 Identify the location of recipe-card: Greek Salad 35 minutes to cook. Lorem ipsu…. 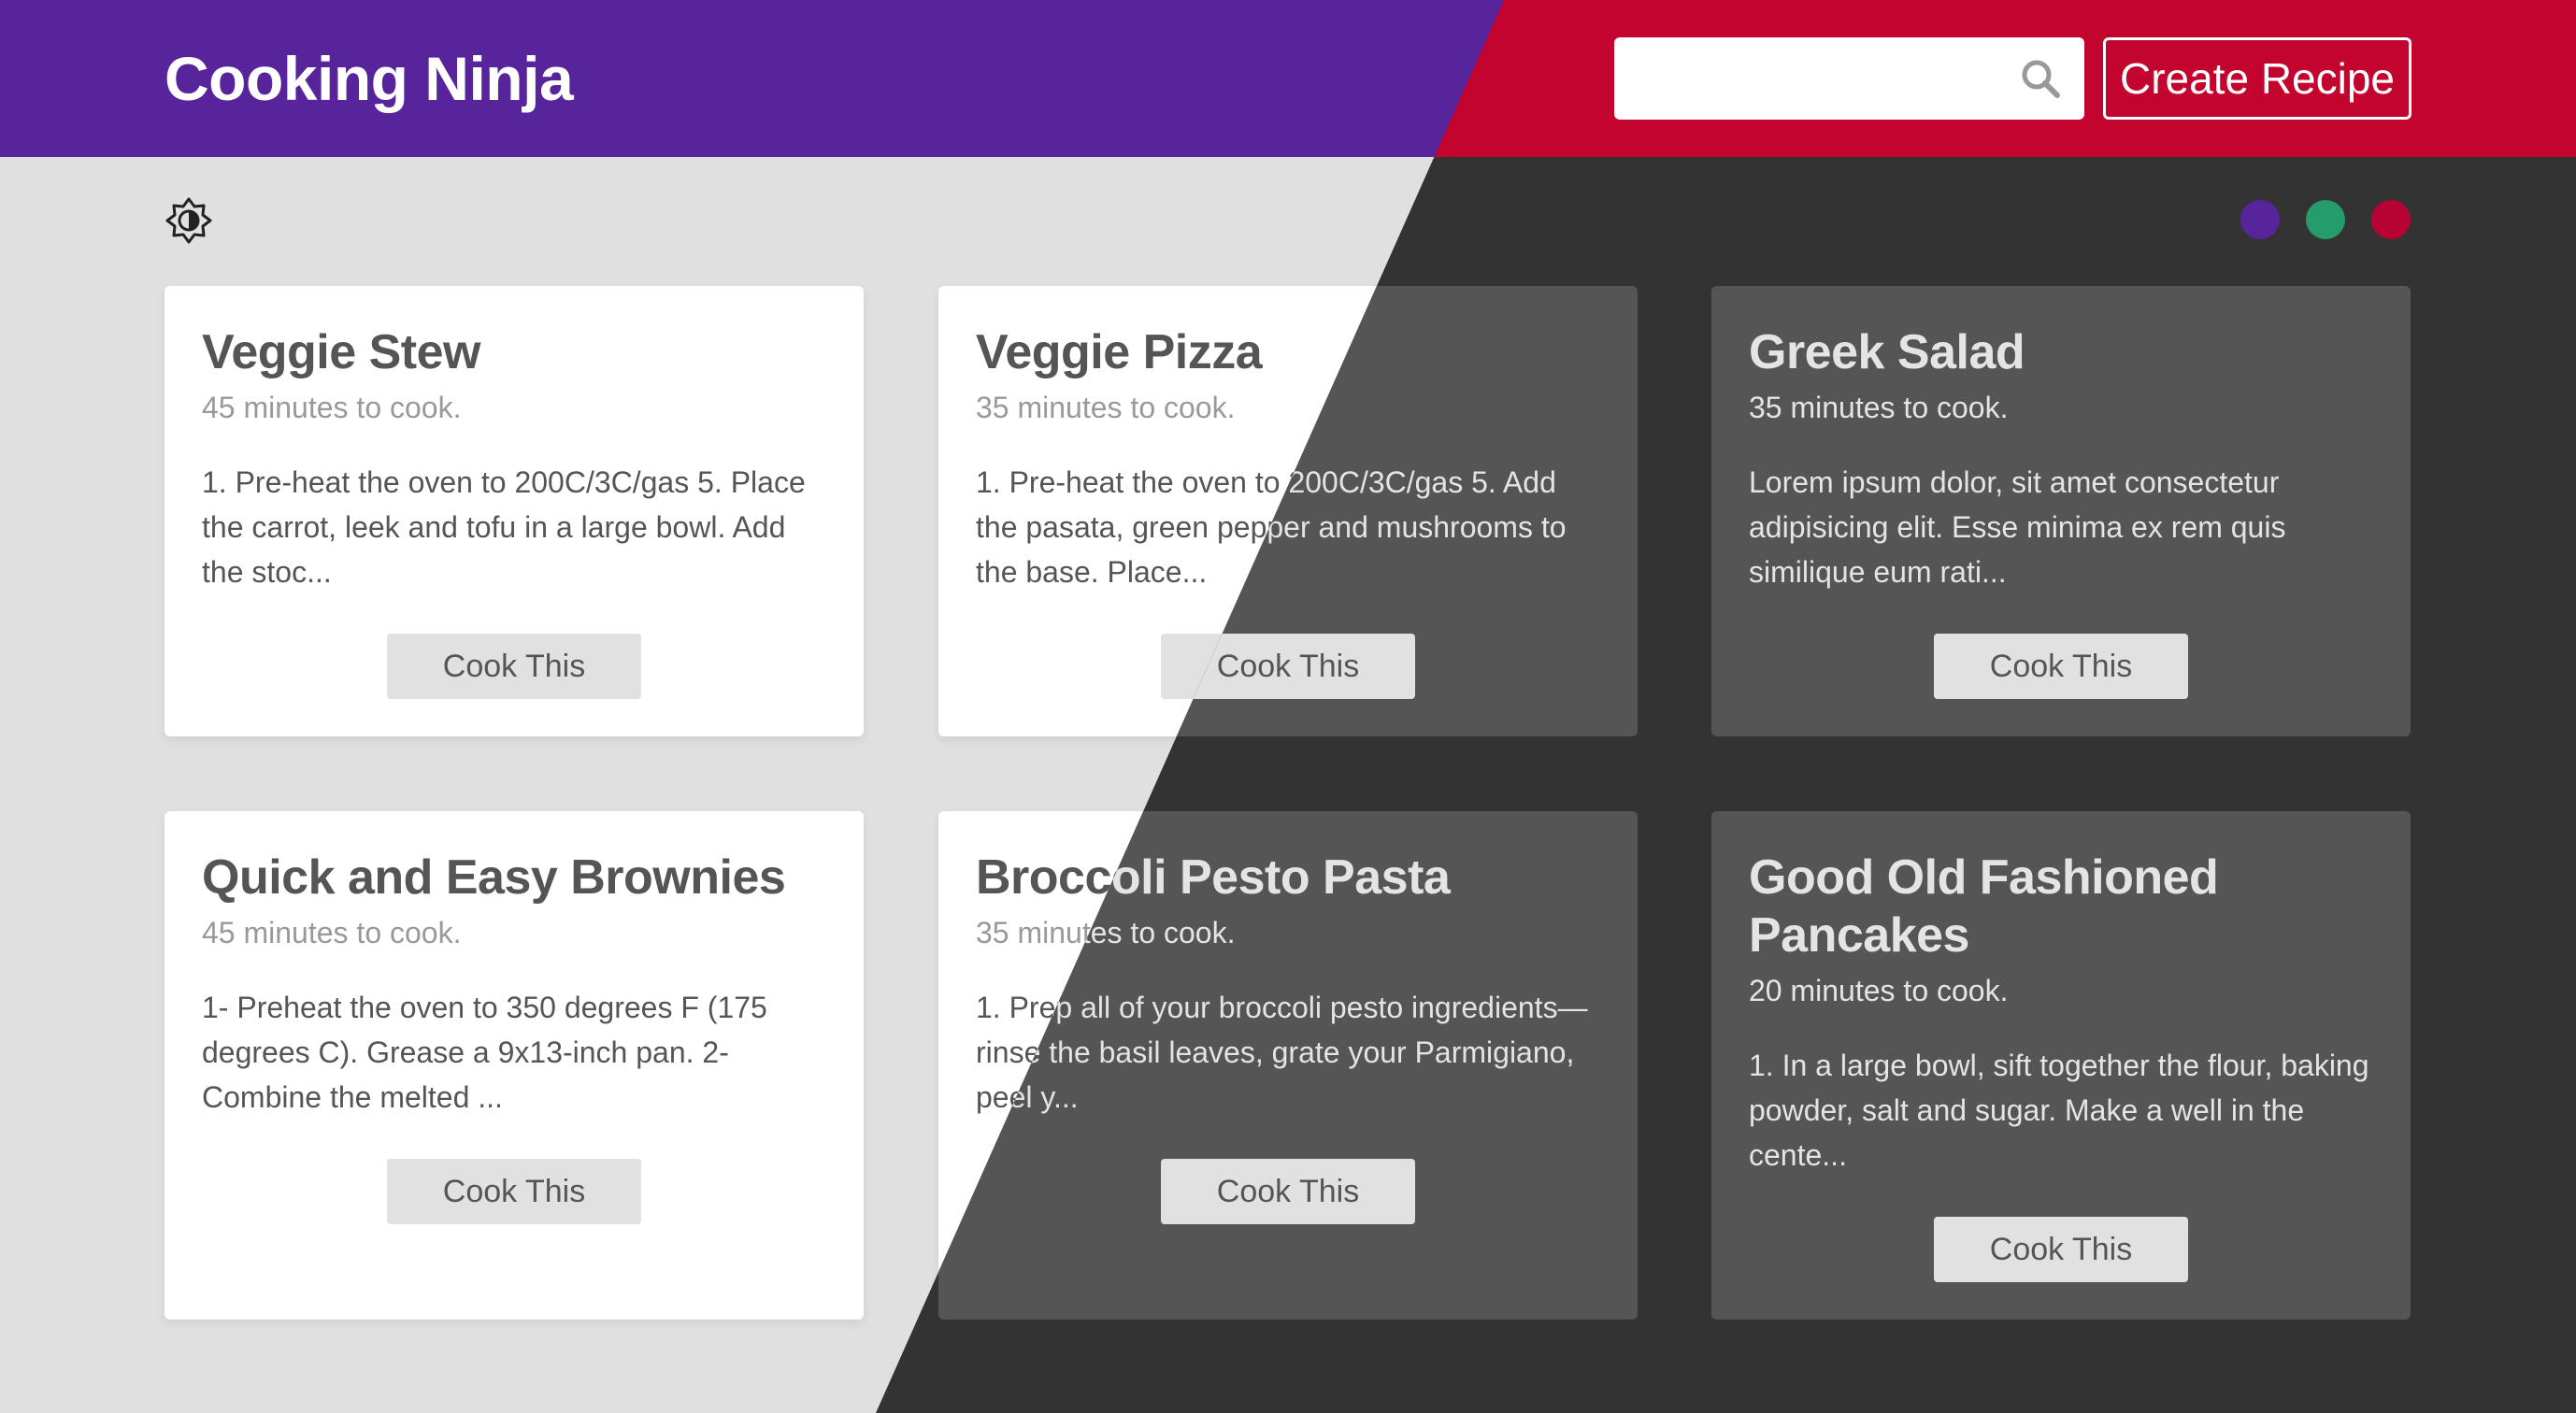
(2061, 511).